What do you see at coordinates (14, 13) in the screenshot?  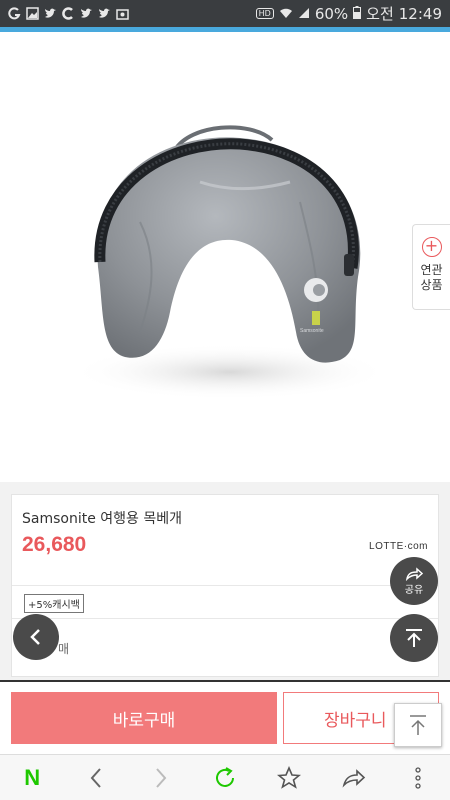 I see `app-notification-icon` at bounding box center [14, 13].